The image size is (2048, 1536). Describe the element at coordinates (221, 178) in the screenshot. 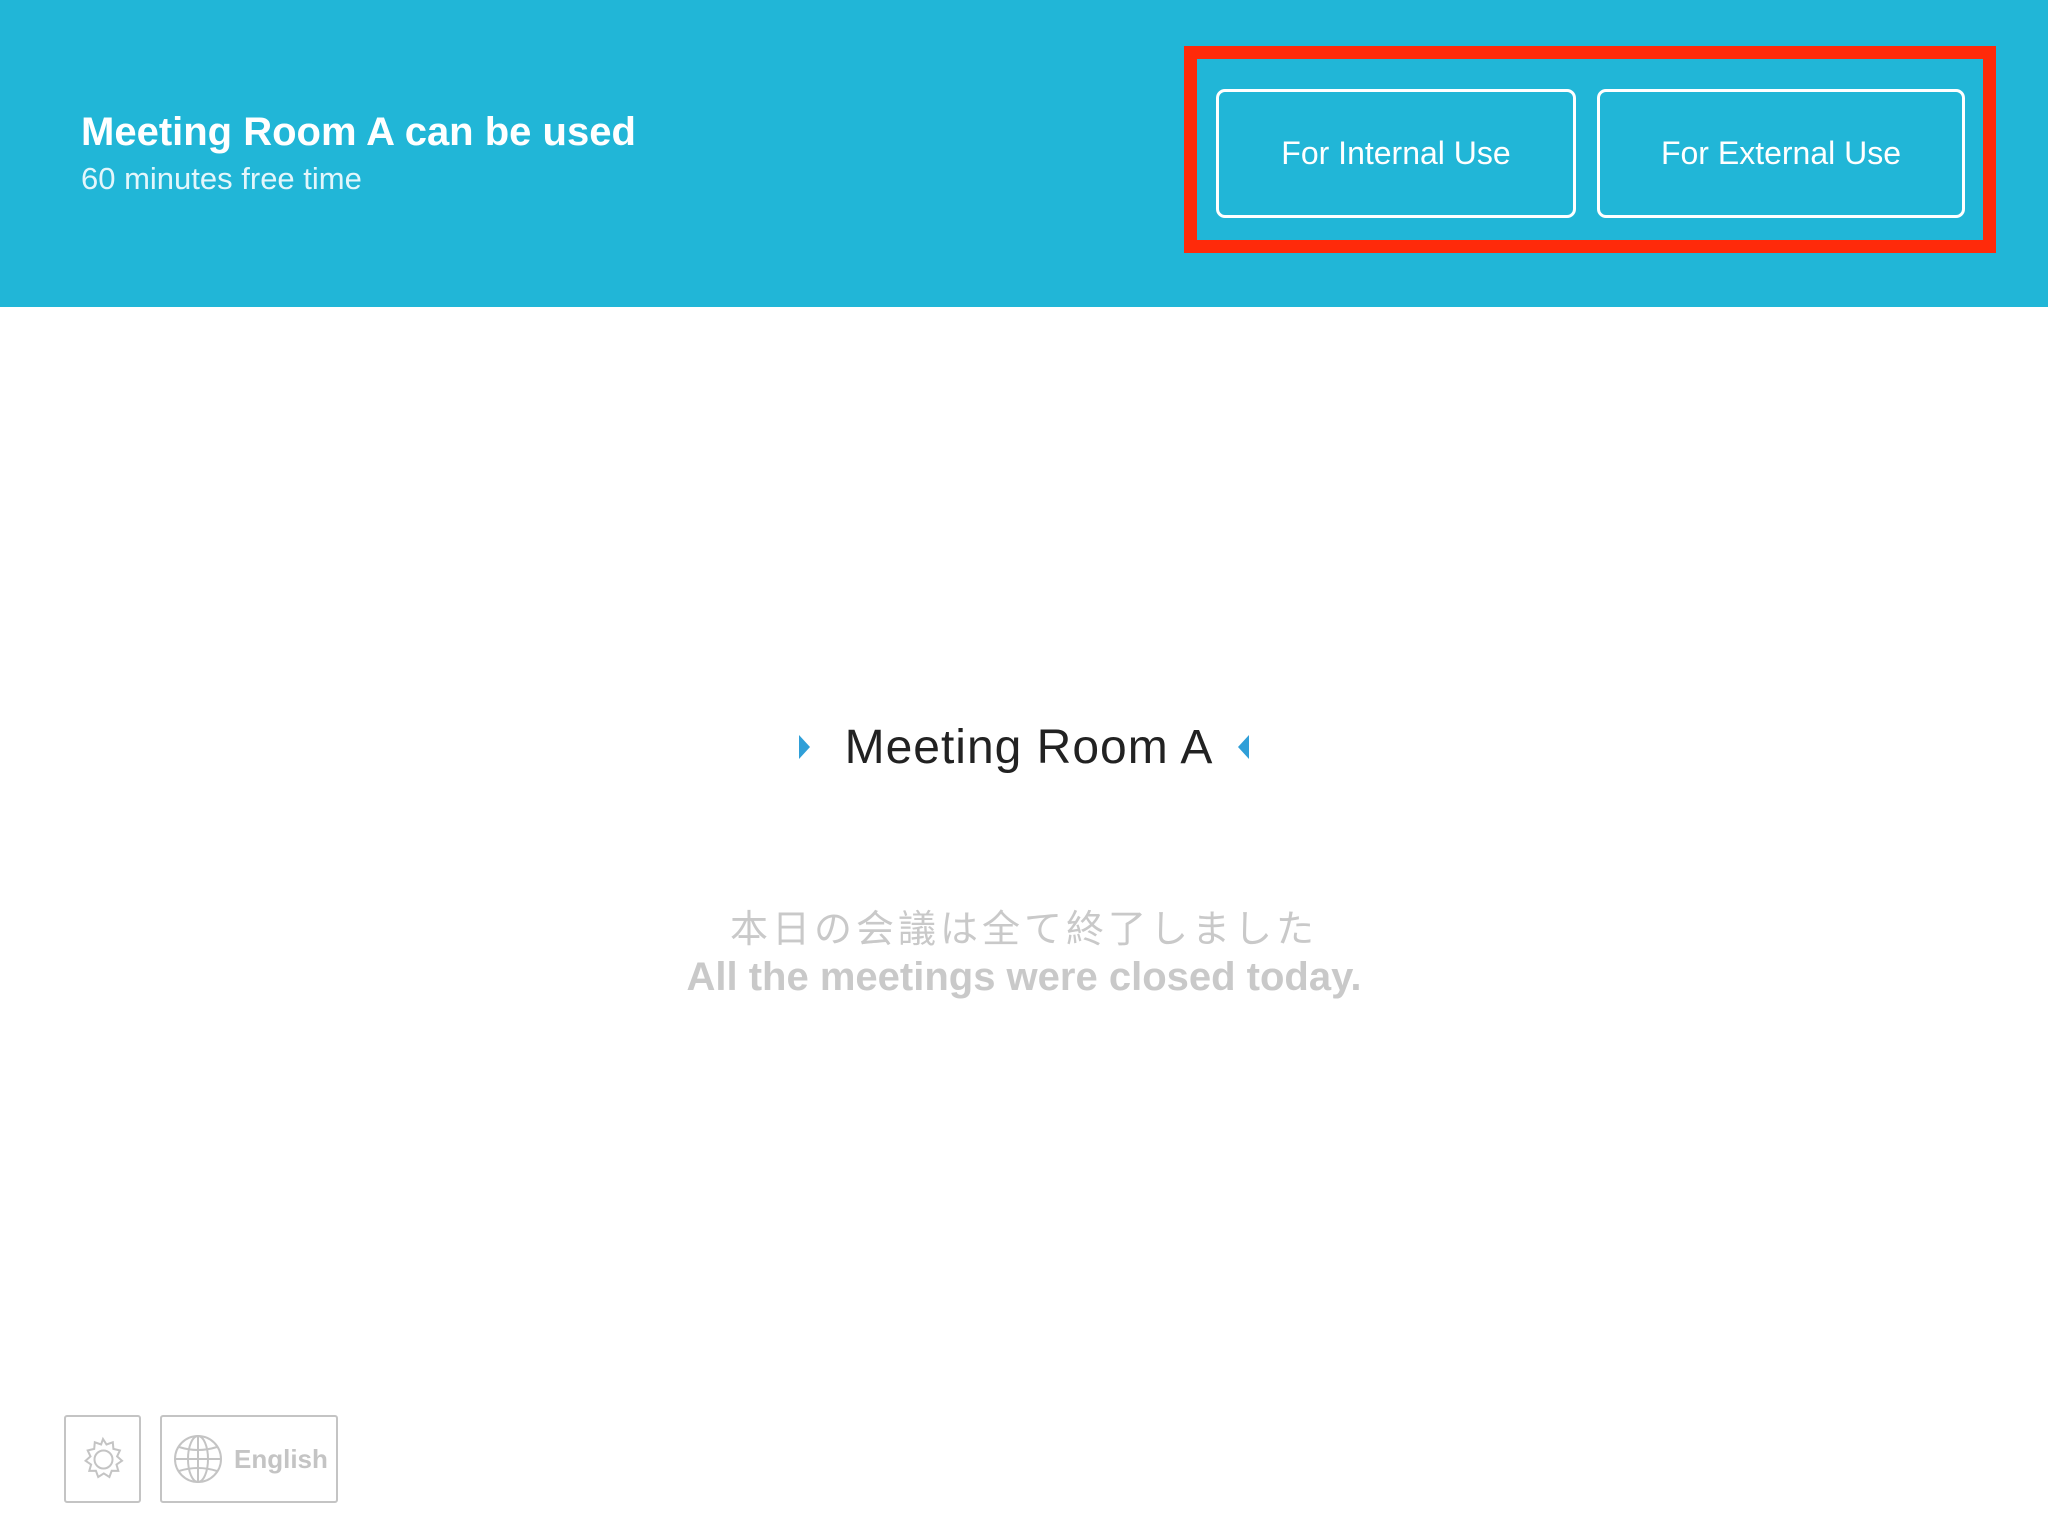

I see `free-time-subtitle: 60 minutes free time` at that location.